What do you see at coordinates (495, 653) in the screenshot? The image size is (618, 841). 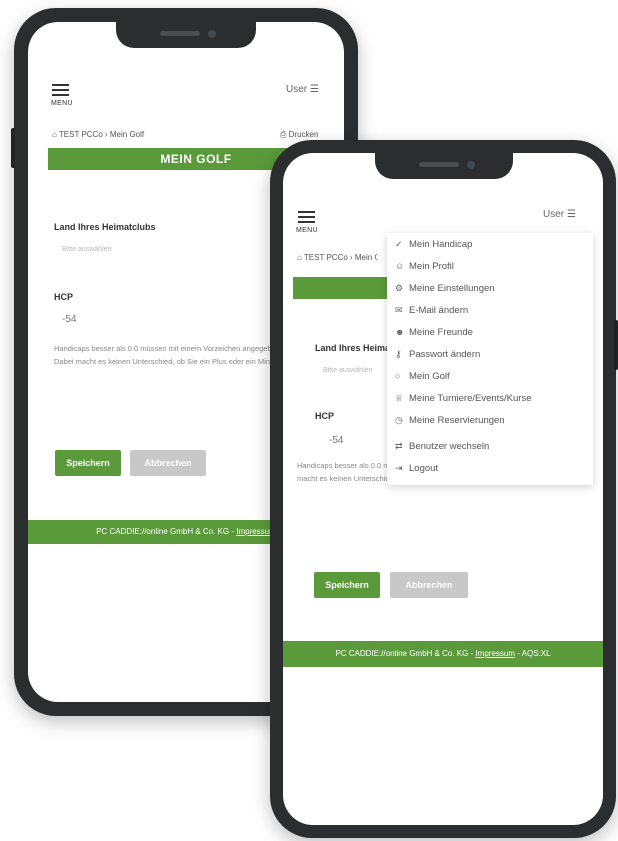 I see `impressum-link: Impressum` at bounding box center [495, 653].